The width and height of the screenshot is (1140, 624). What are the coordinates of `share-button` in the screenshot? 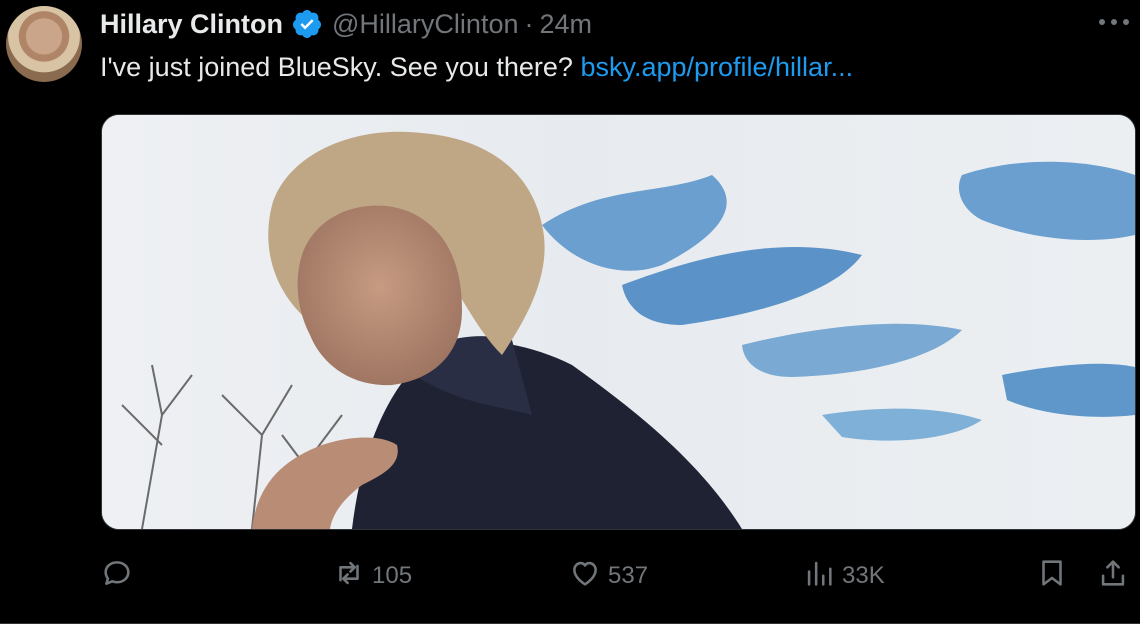 It's located at (1113, 576).